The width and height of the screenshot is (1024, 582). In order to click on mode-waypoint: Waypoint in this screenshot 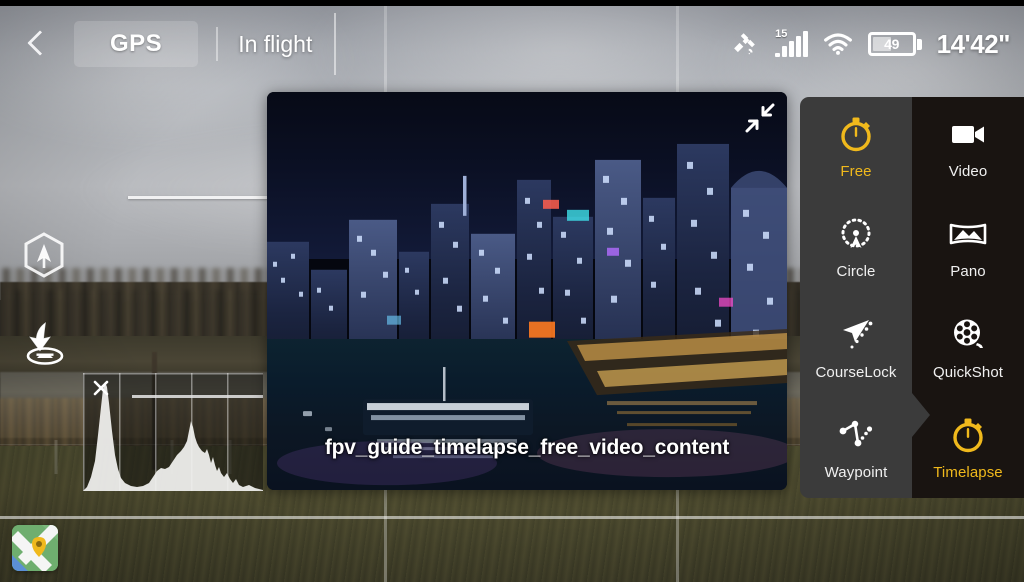, I will do `click(856, 448)`.